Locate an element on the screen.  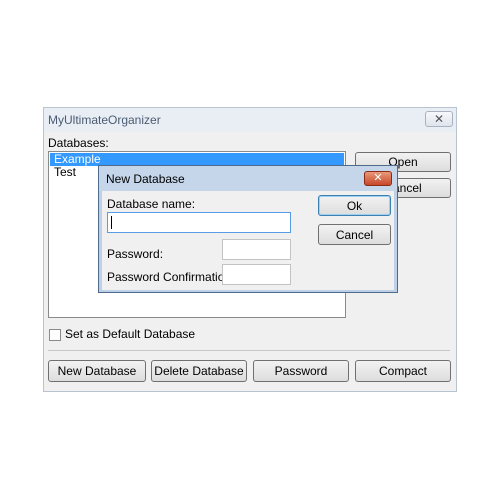
dialog-close-button: ✕ is located at coordinates (378, 178).